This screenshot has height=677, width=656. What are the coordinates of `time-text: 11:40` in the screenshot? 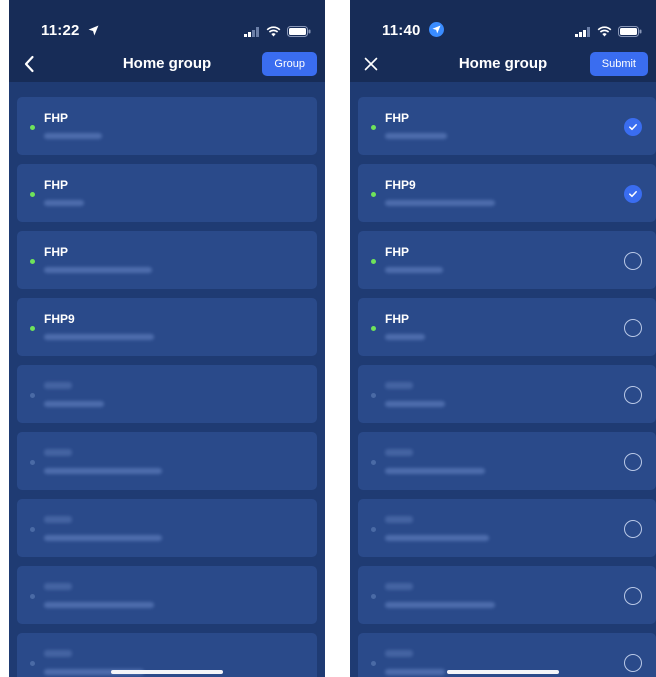 It's located at (401, 30).